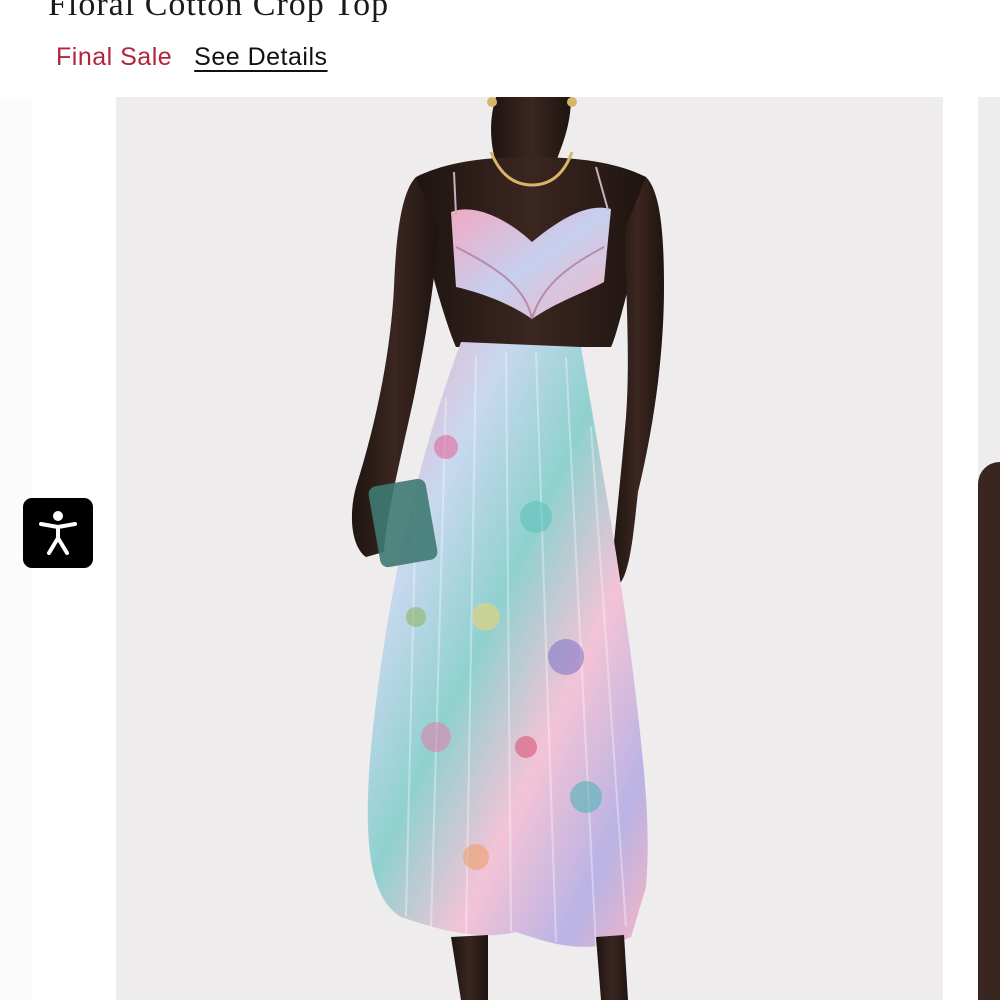  What do you see at coordinates (114, 57) in the screenshot?
I see `final-sale-badge: Final Sale` at bounding box center [114, 57].